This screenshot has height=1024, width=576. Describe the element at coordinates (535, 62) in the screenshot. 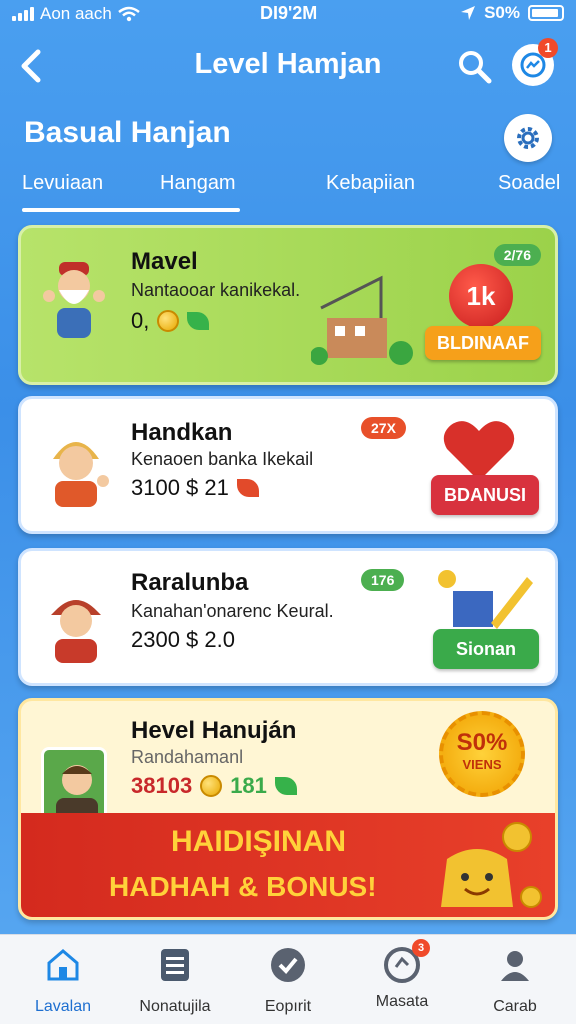

I see `messenger-button: 1` at that location.